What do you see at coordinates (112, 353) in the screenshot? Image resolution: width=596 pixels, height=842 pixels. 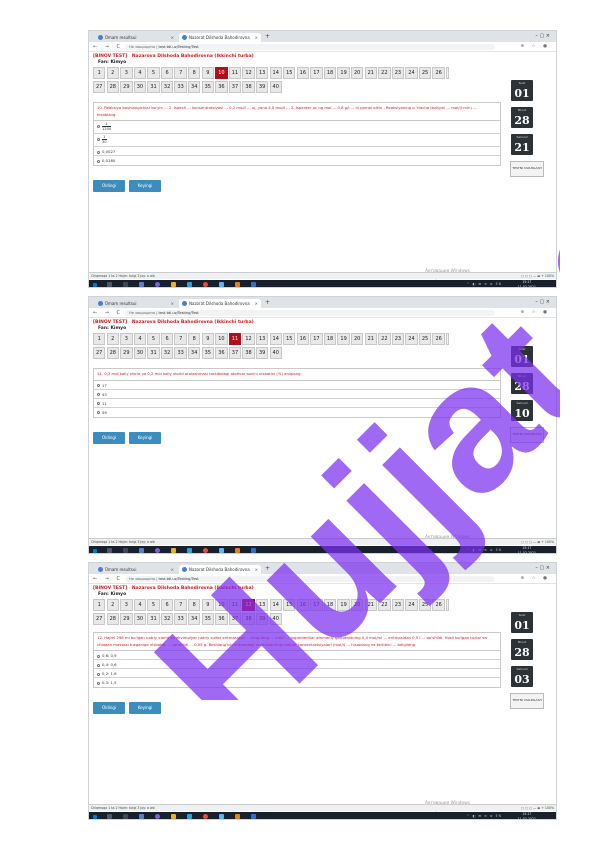 I see `question-number-button: 28` at bounding box center [112, 353].